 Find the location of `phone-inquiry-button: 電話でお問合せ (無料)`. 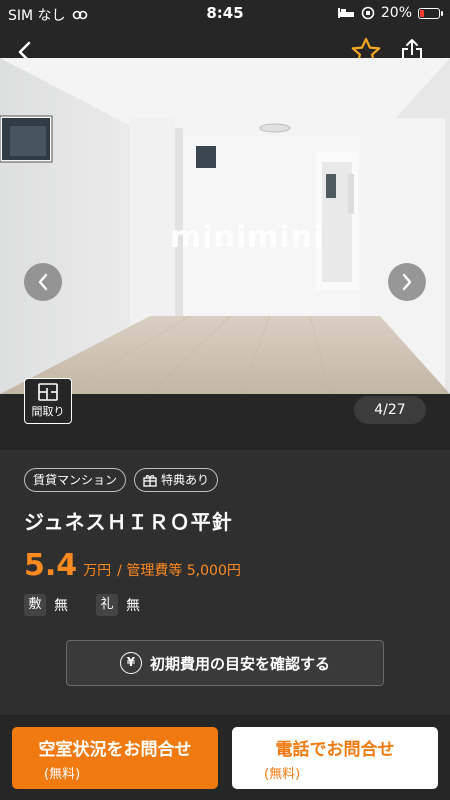

phone-inquiry-button: 電話でお問合せ (無料) is located at coordinates (335, 758).